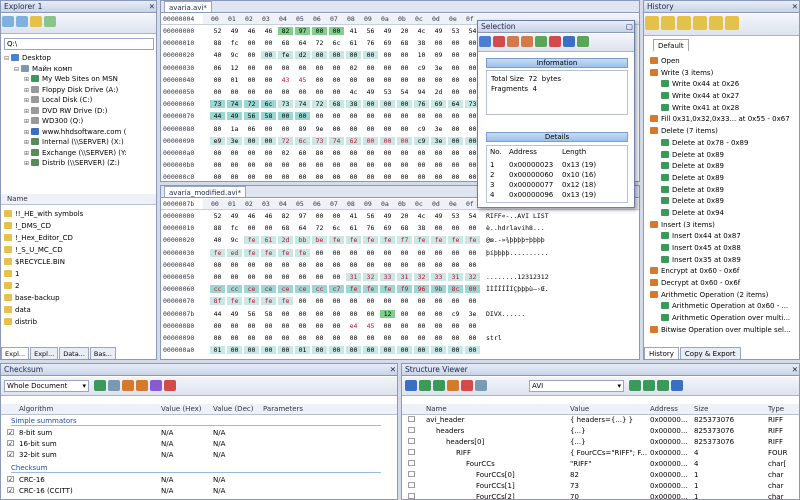  What do you see at coordinates (16, 69) in the screenshot?
I see `expand-icon: ⊟` at bounding box center [16, 69].